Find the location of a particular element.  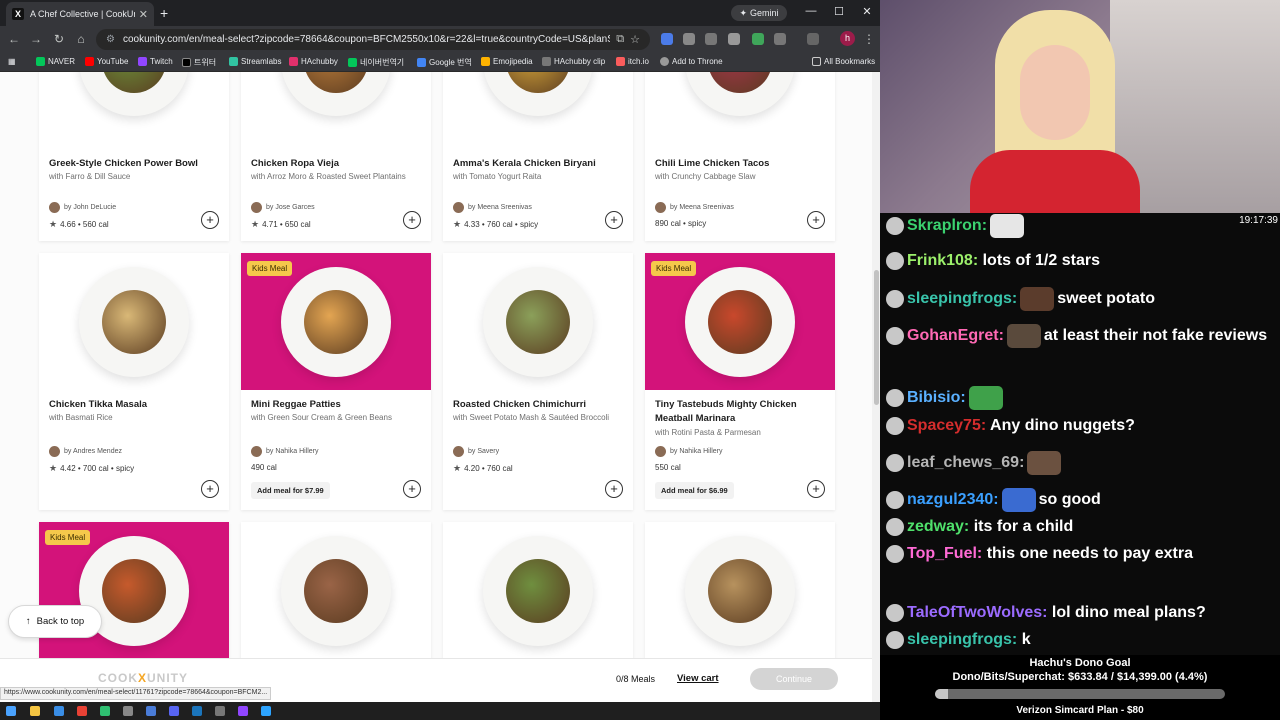

home-icon: ⌂ is located at coordinates (81, 39).